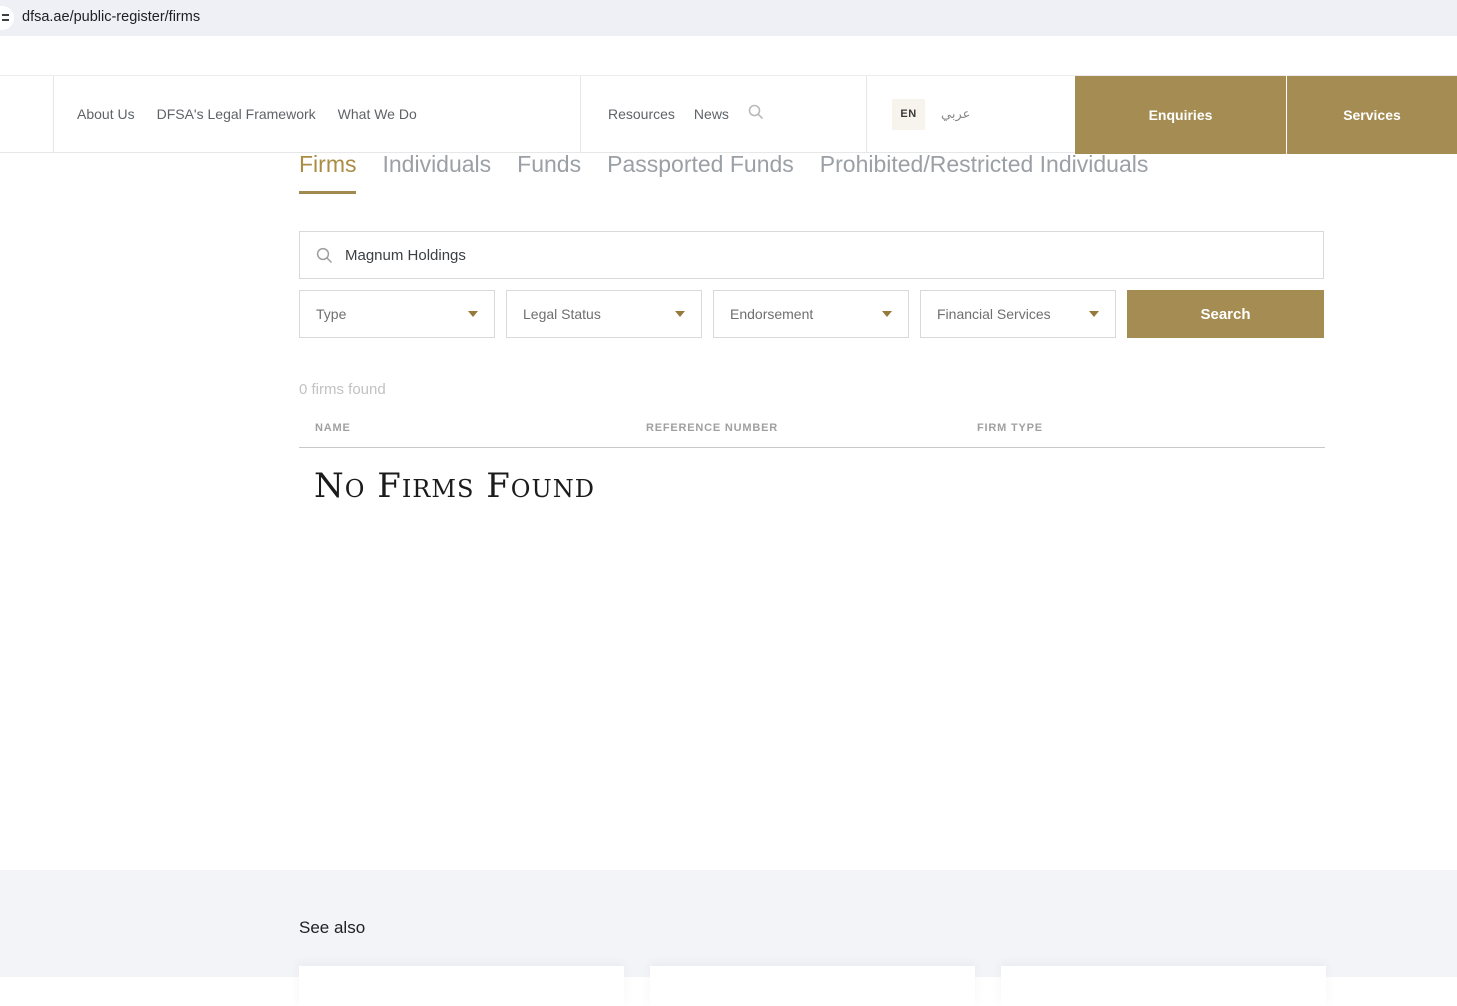 This screenshot has width=1457, height=1006. I want to click on search-input-icon, so click(324, 255).